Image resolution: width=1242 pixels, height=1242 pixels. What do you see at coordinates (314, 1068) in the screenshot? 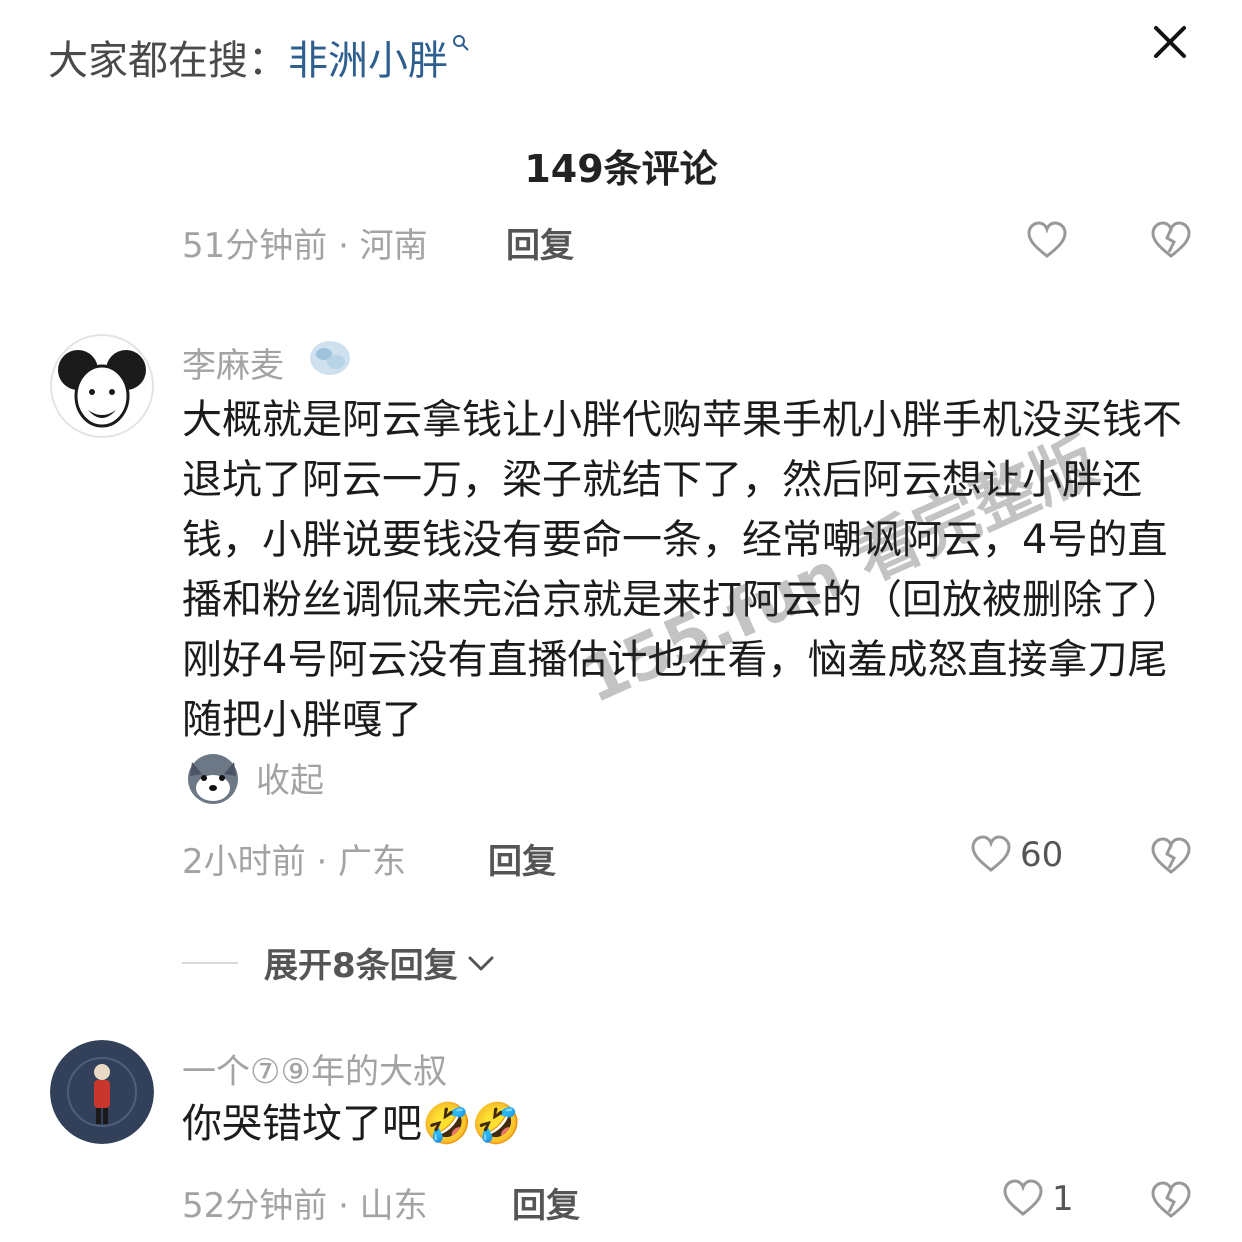
I see `comment-username: 一个⑦⑨年的大叔` at bounding box center [314, 1068].